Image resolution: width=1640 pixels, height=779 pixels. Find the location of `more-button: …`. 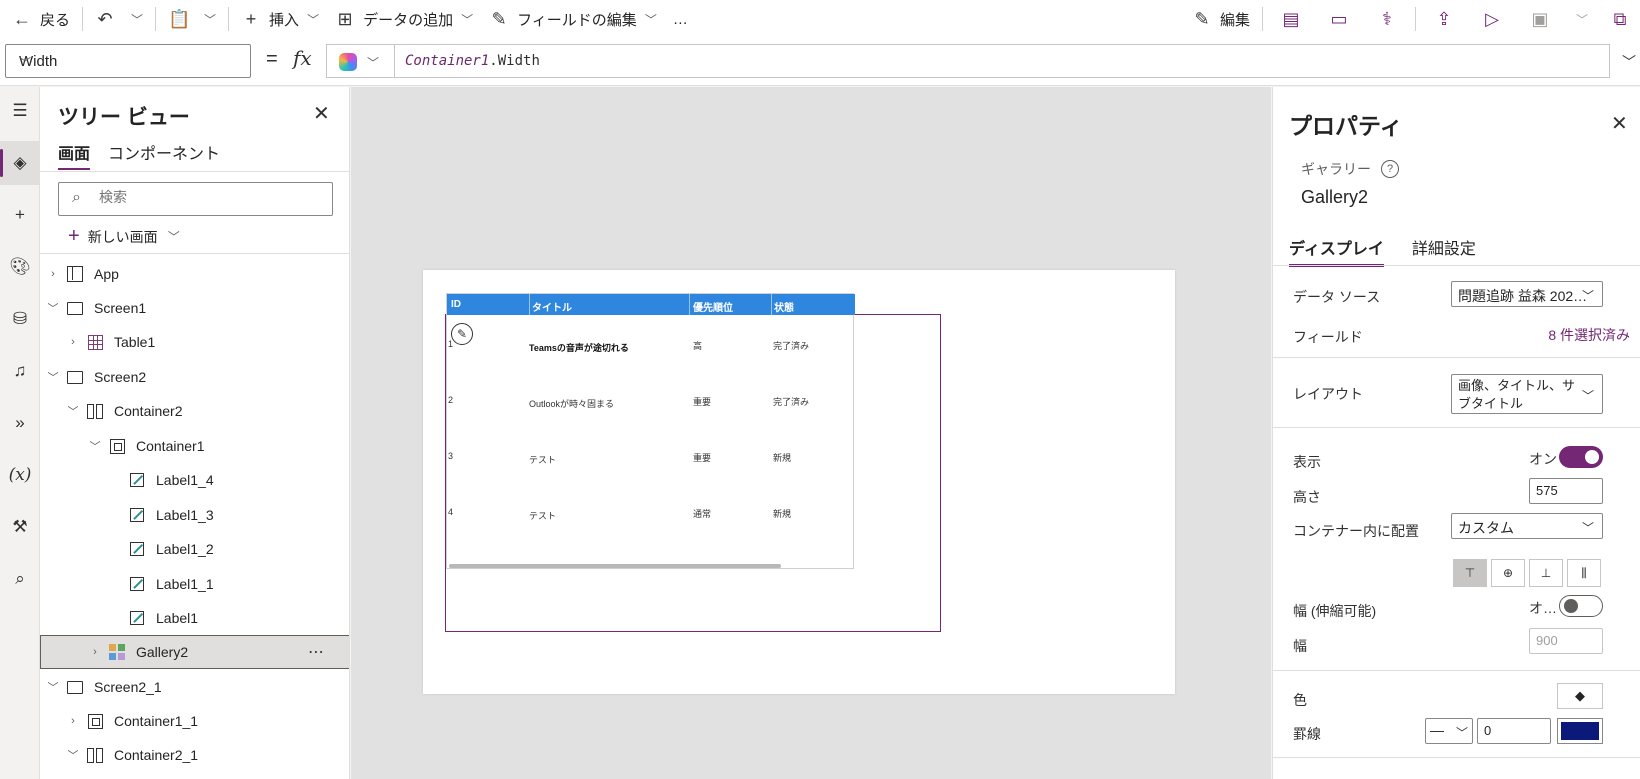

more-button: … is located at coordinates (680, 19).